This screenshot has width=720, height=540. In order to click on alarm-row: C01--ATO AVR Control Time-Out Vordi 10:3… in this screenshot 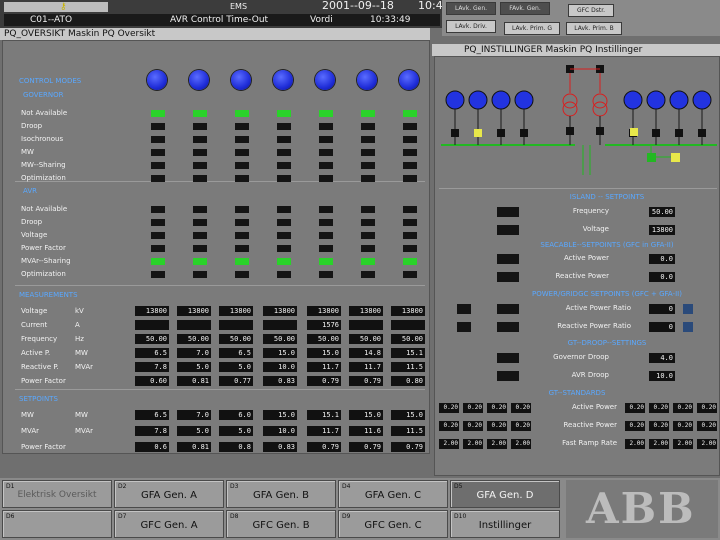, I will do `click(222, 20)`.